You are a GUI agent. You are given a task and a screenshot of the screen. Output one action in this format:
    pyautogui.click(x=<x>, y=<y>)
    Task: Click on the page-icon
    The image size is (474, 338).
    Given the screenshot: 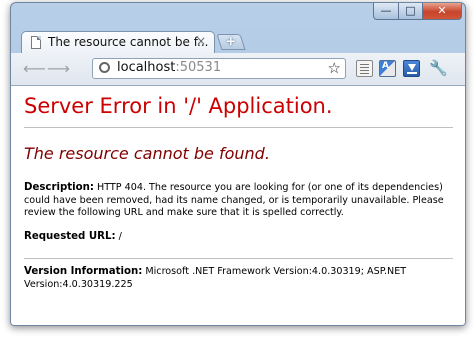 What is the action you would take?
    pyautogui.click(x=104, y=67)
    